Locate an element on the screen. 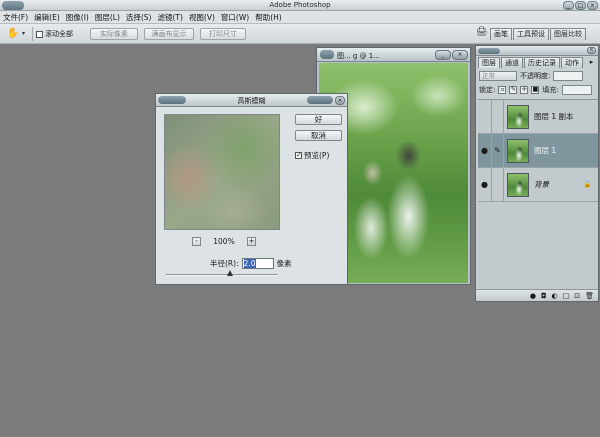  visibility-toggle is located at coordinates (485, 116).